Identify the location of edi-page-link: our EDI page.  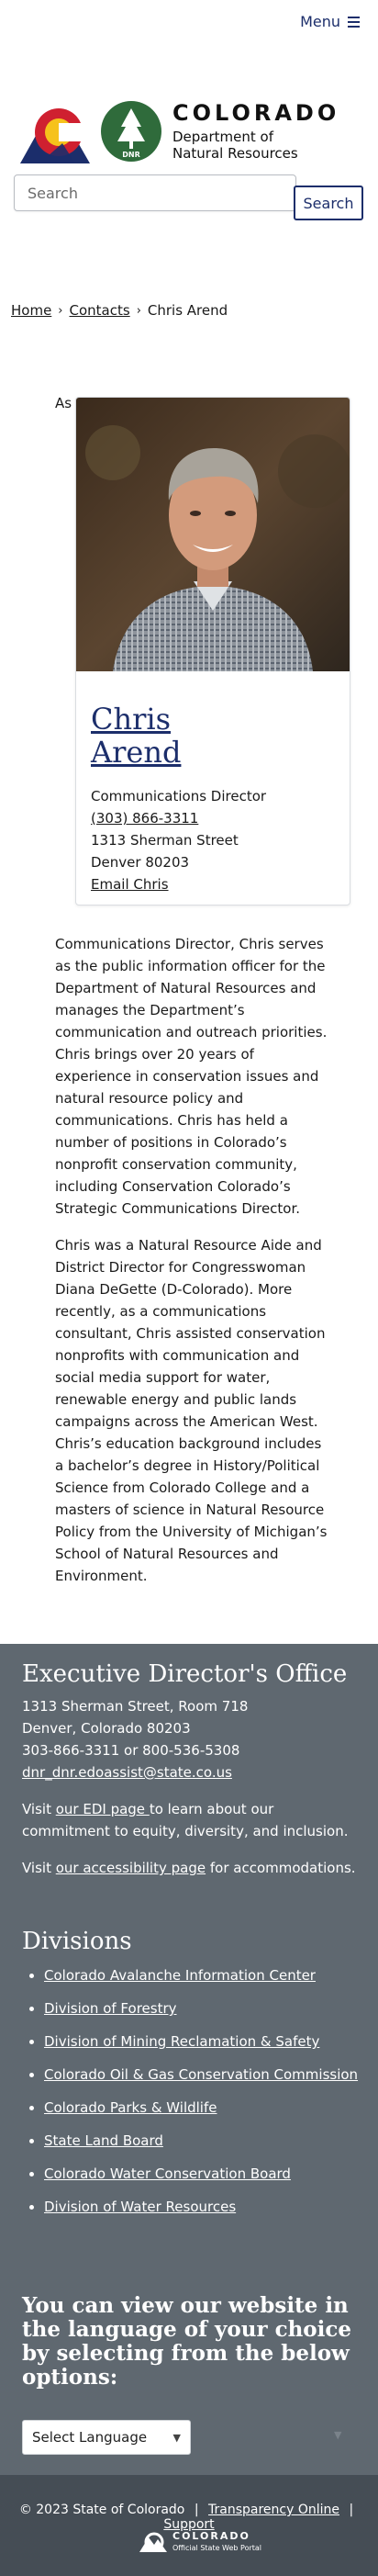
(103, 1809).